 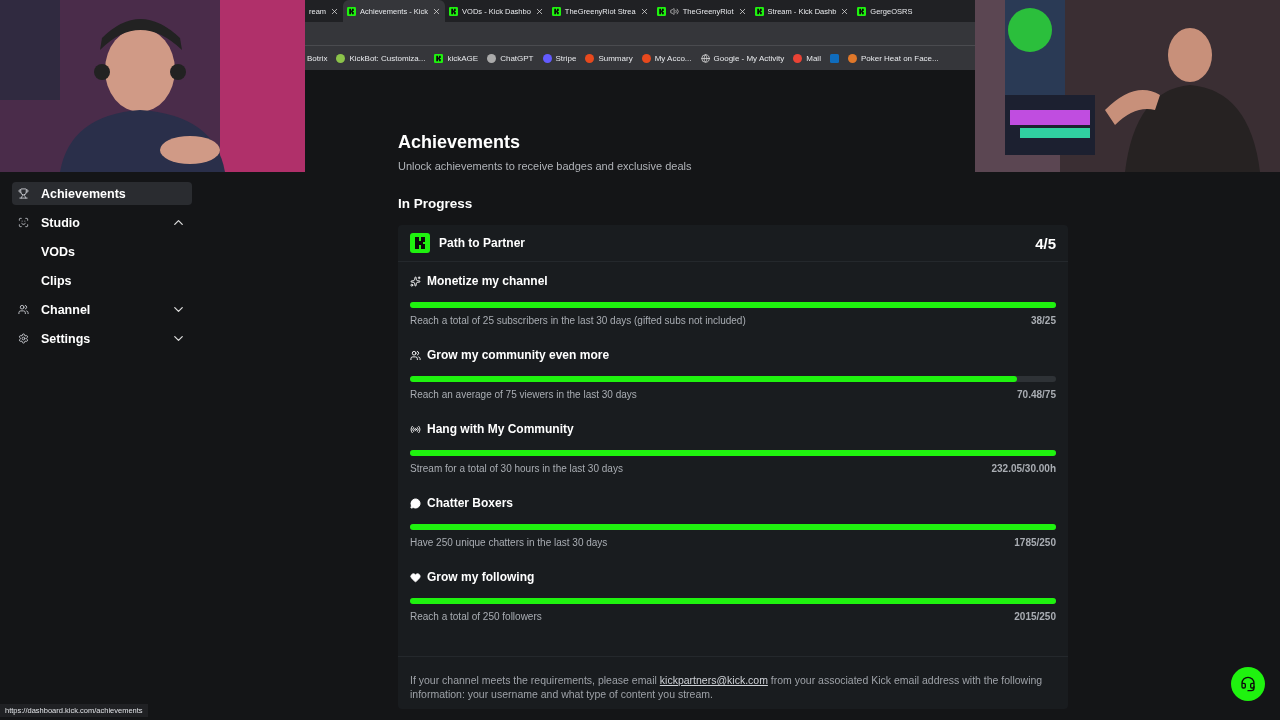 What do you see at coordinates (578, 320) in the screenshot?
I see `achievement-description: Reach a total of 25 subscribers in the last 30 days (gifted subs not included)` at bounding box center [578, 320].